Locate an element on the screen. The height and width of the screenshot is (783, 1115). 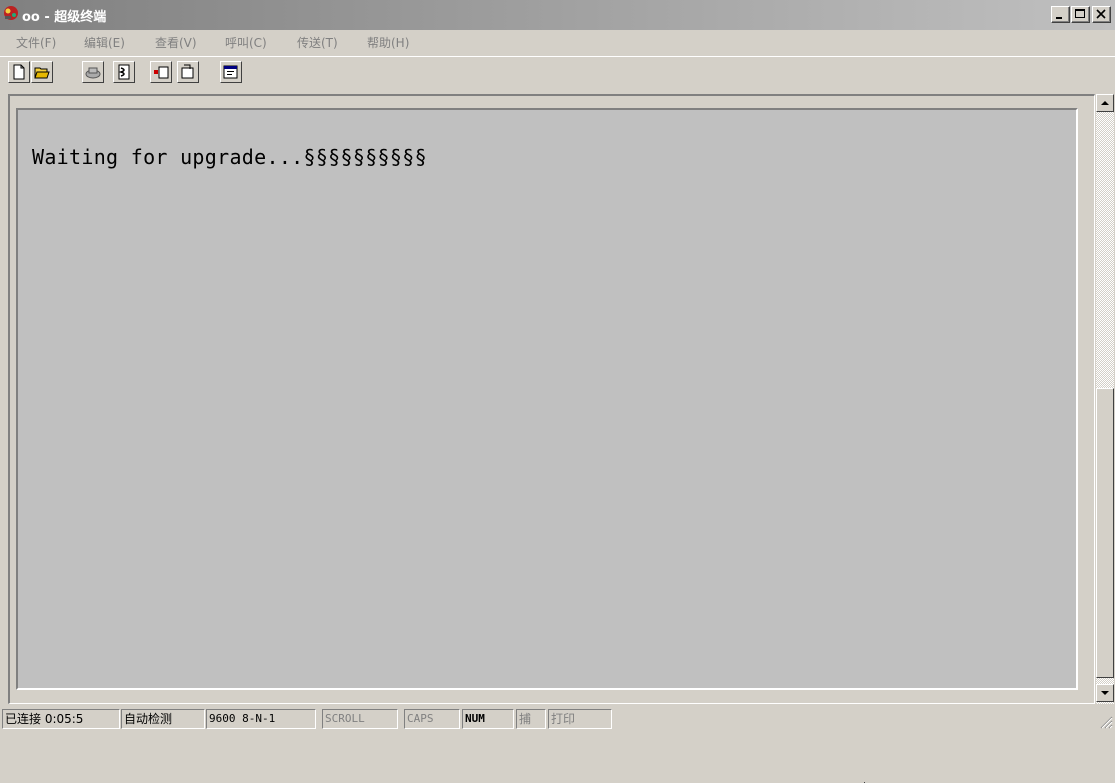
new-connection-button is located at coordinates (19, 72).